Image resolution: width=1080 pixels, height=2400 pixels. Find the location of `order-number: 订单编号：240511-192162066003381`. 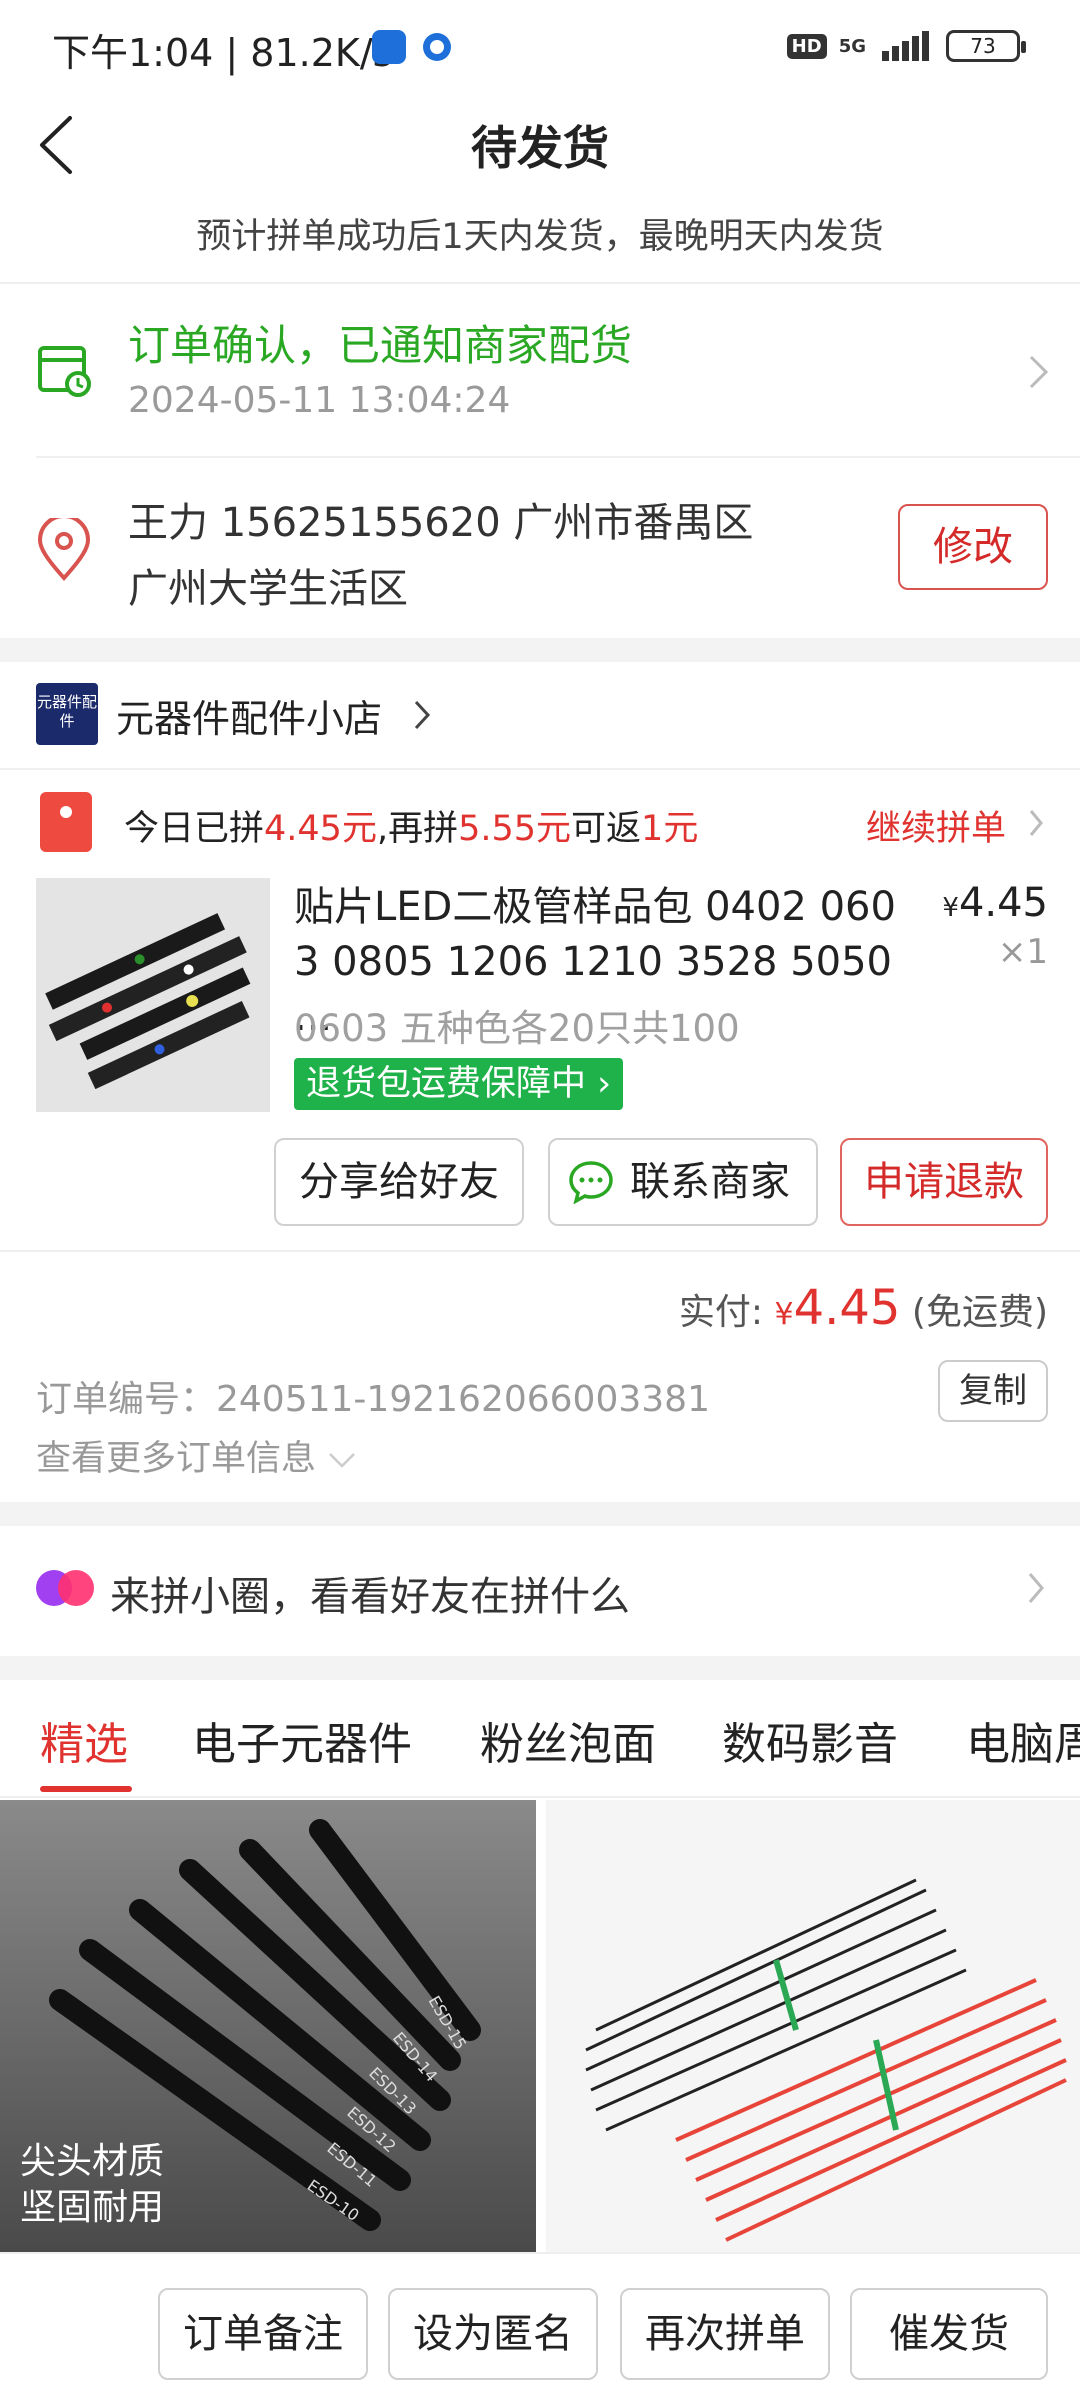

order-number: 订单编号：240511-192162066003381 is located at coordinates (373, 1399).